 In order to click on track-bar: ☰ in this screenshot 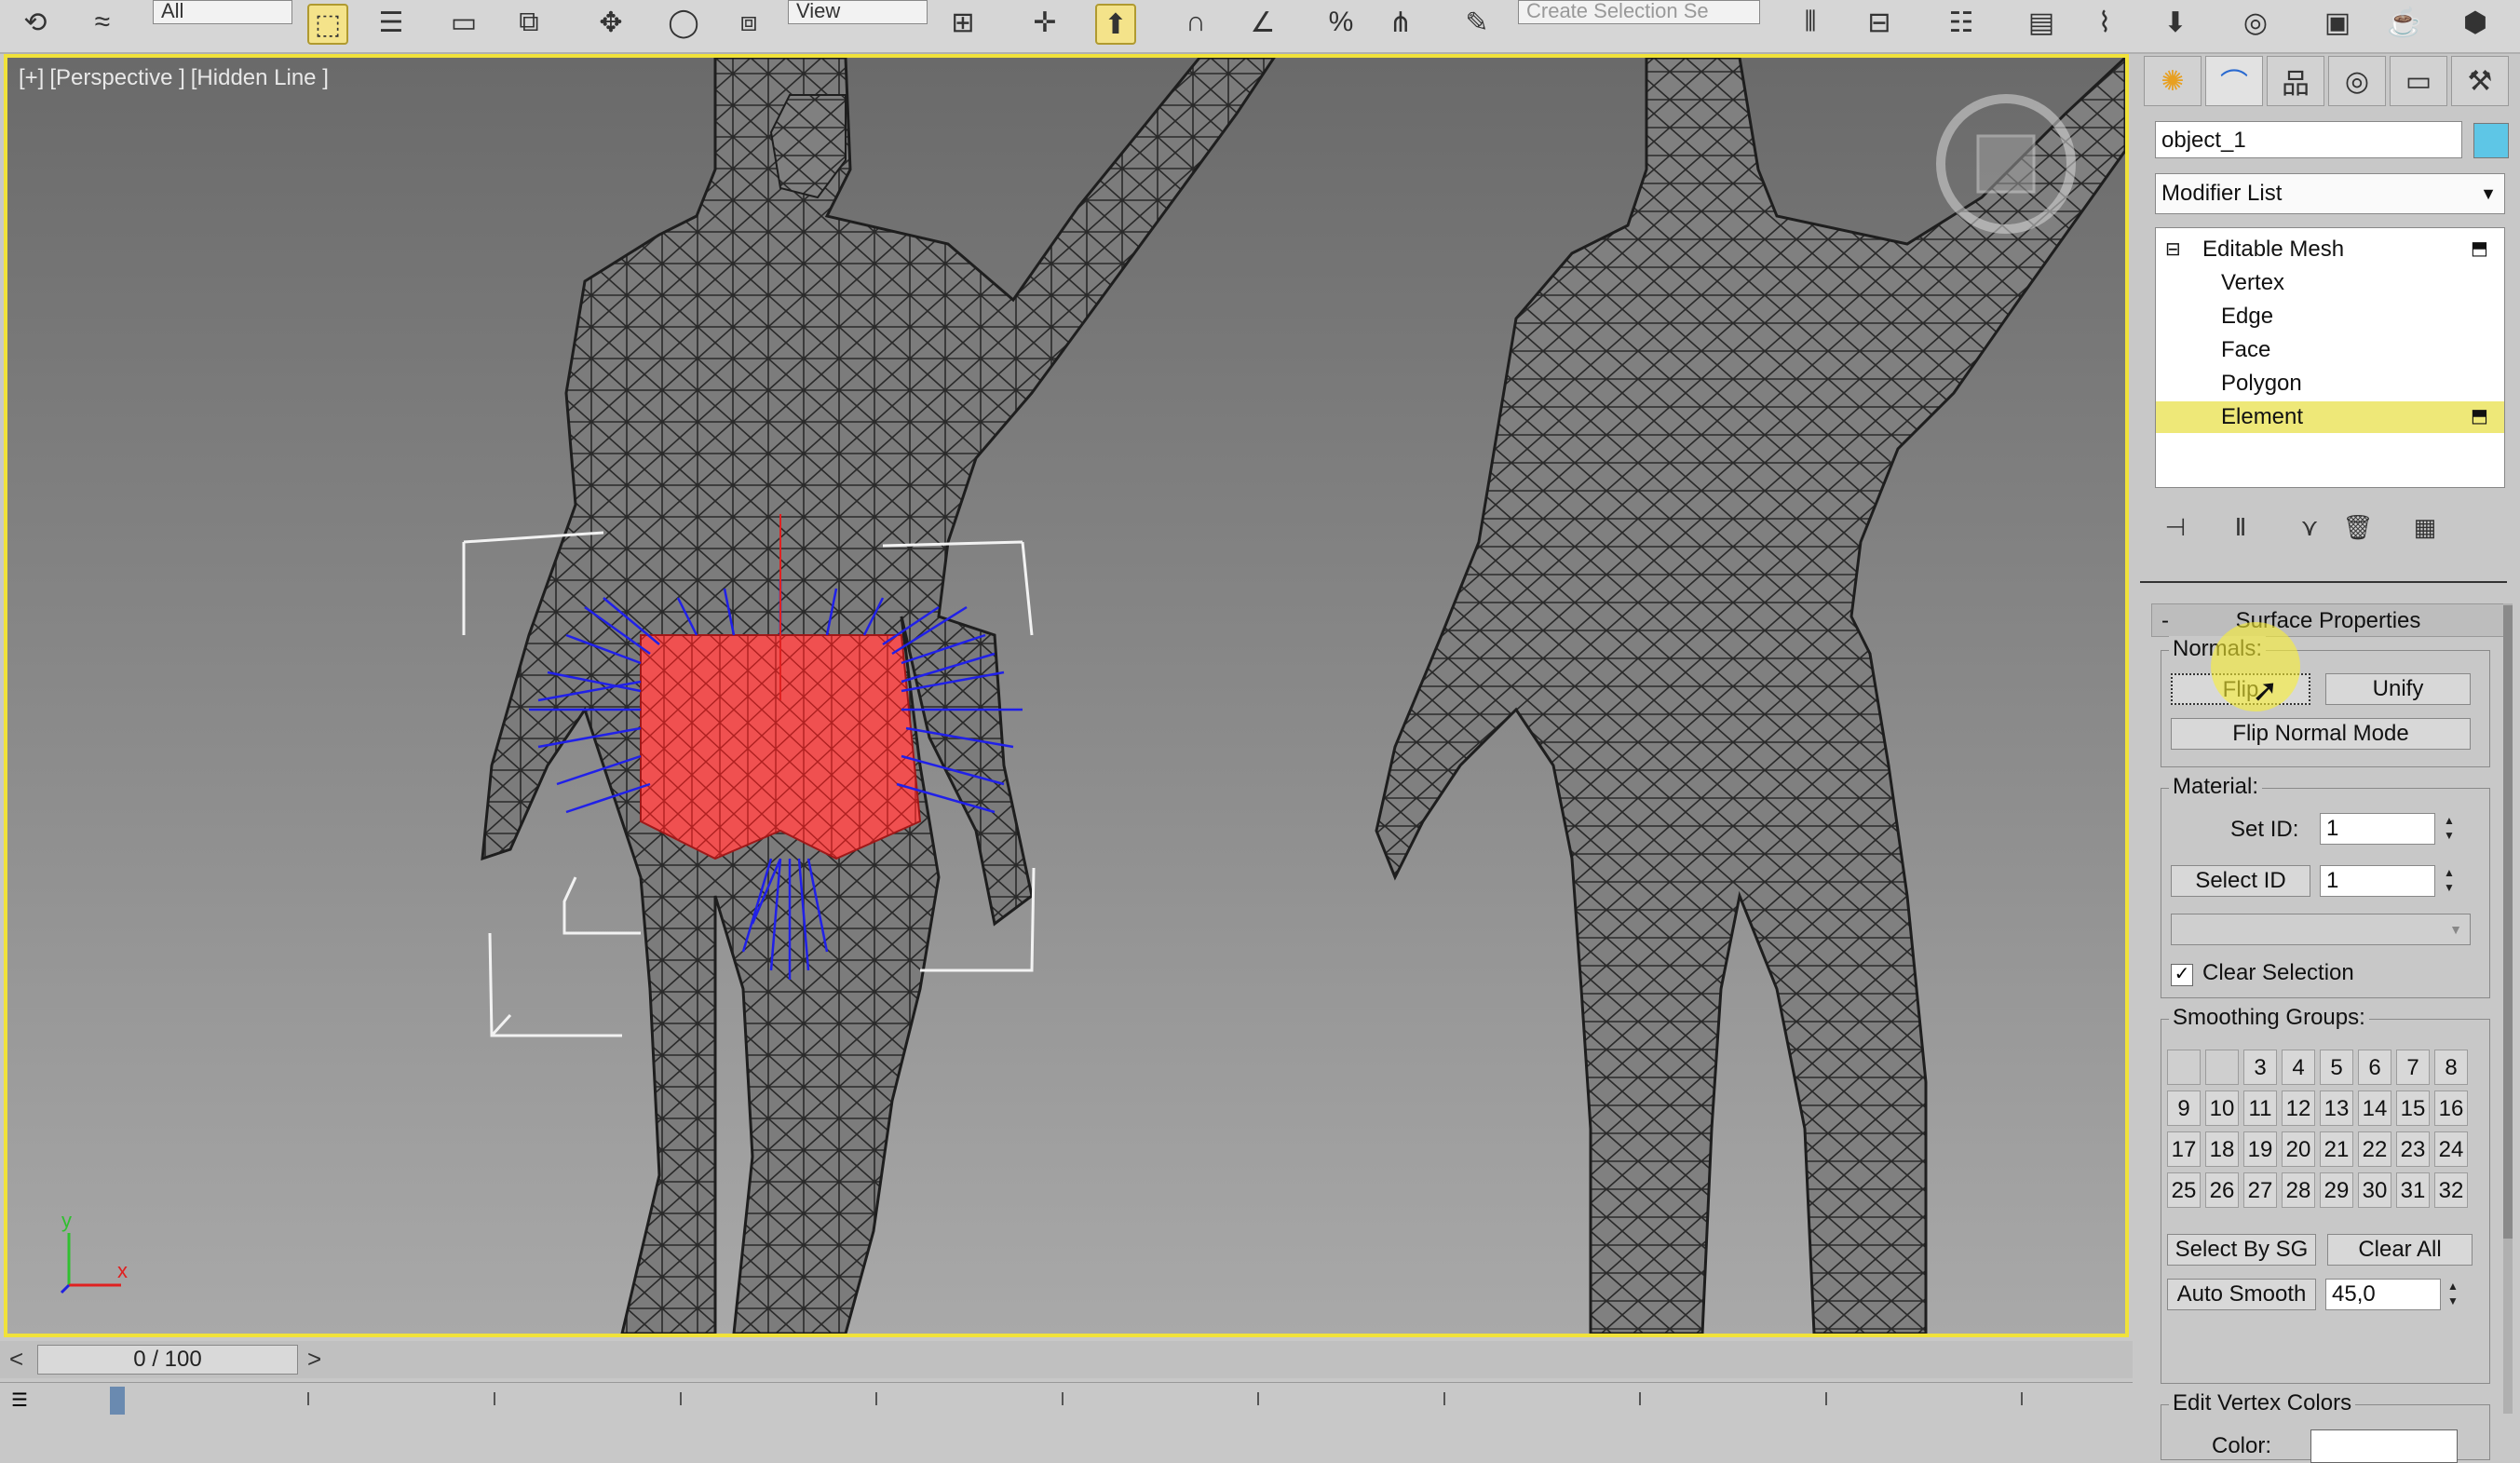, I will do `click(1066, 1399)`.